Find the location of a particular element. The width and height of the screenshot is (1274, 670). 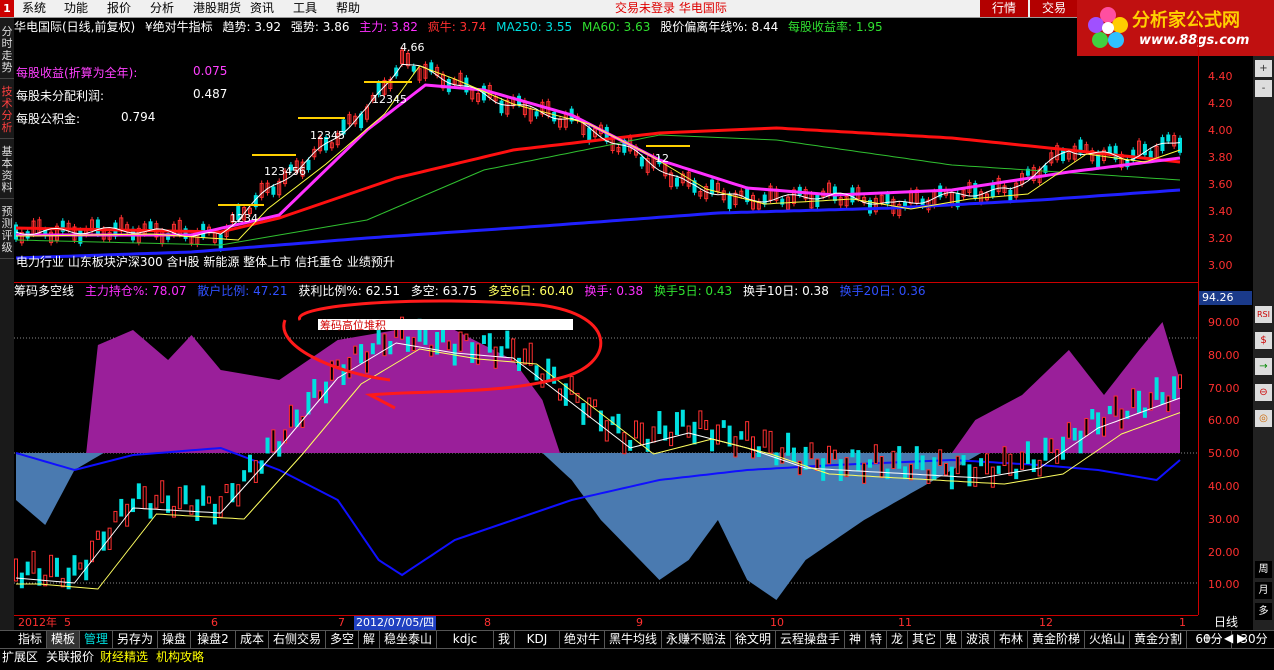

tab-scroll-icons: + - ◀ ▶ is located at coordinates (1224, 638).